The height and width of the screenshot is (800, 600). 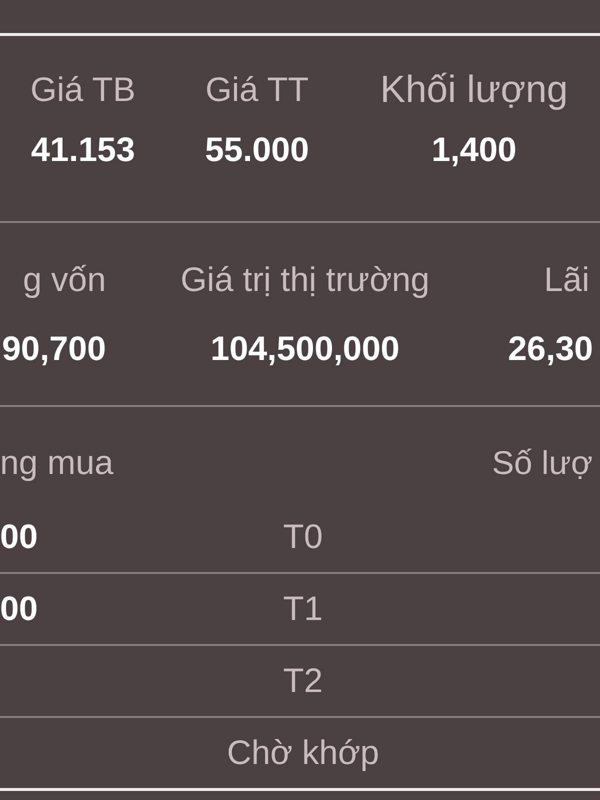 What do you see at coordinates (303, 753) in the screenshot?
I see `table-cell: Chờ khớp` at bounding box center [303, 753].